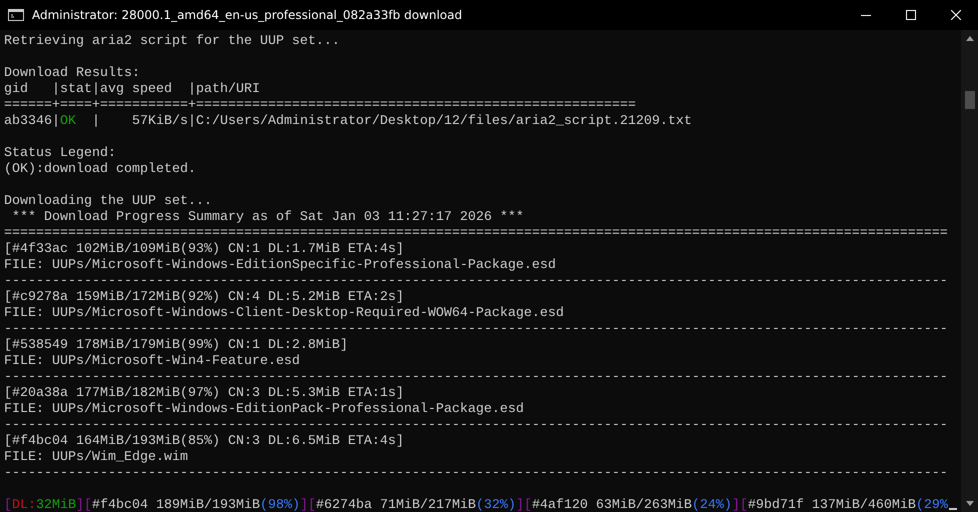 This screenshot has width=978, height=512. I want to click on scrollbar-thumb, so click(969, 100).